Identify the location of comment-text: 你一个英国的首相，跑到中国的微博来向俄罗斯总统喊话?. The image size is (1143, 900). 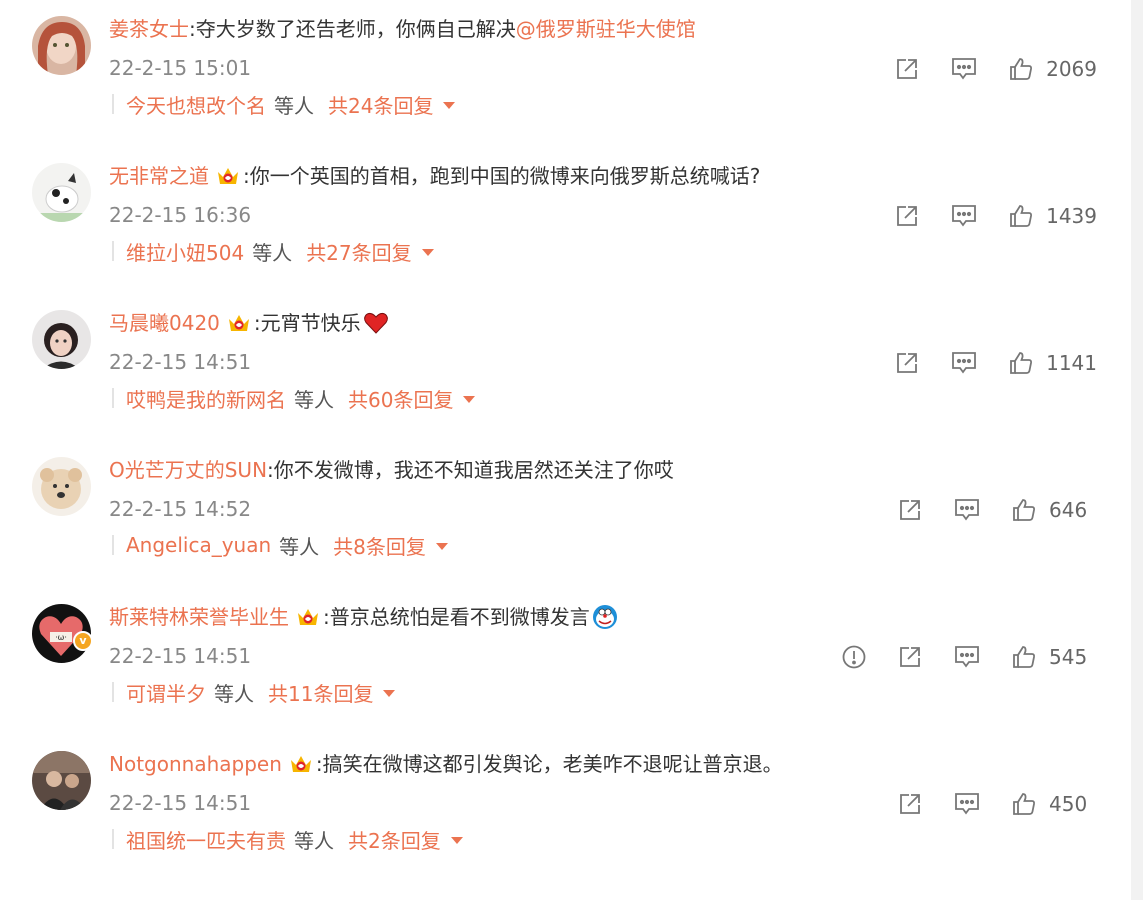
(505, 176).